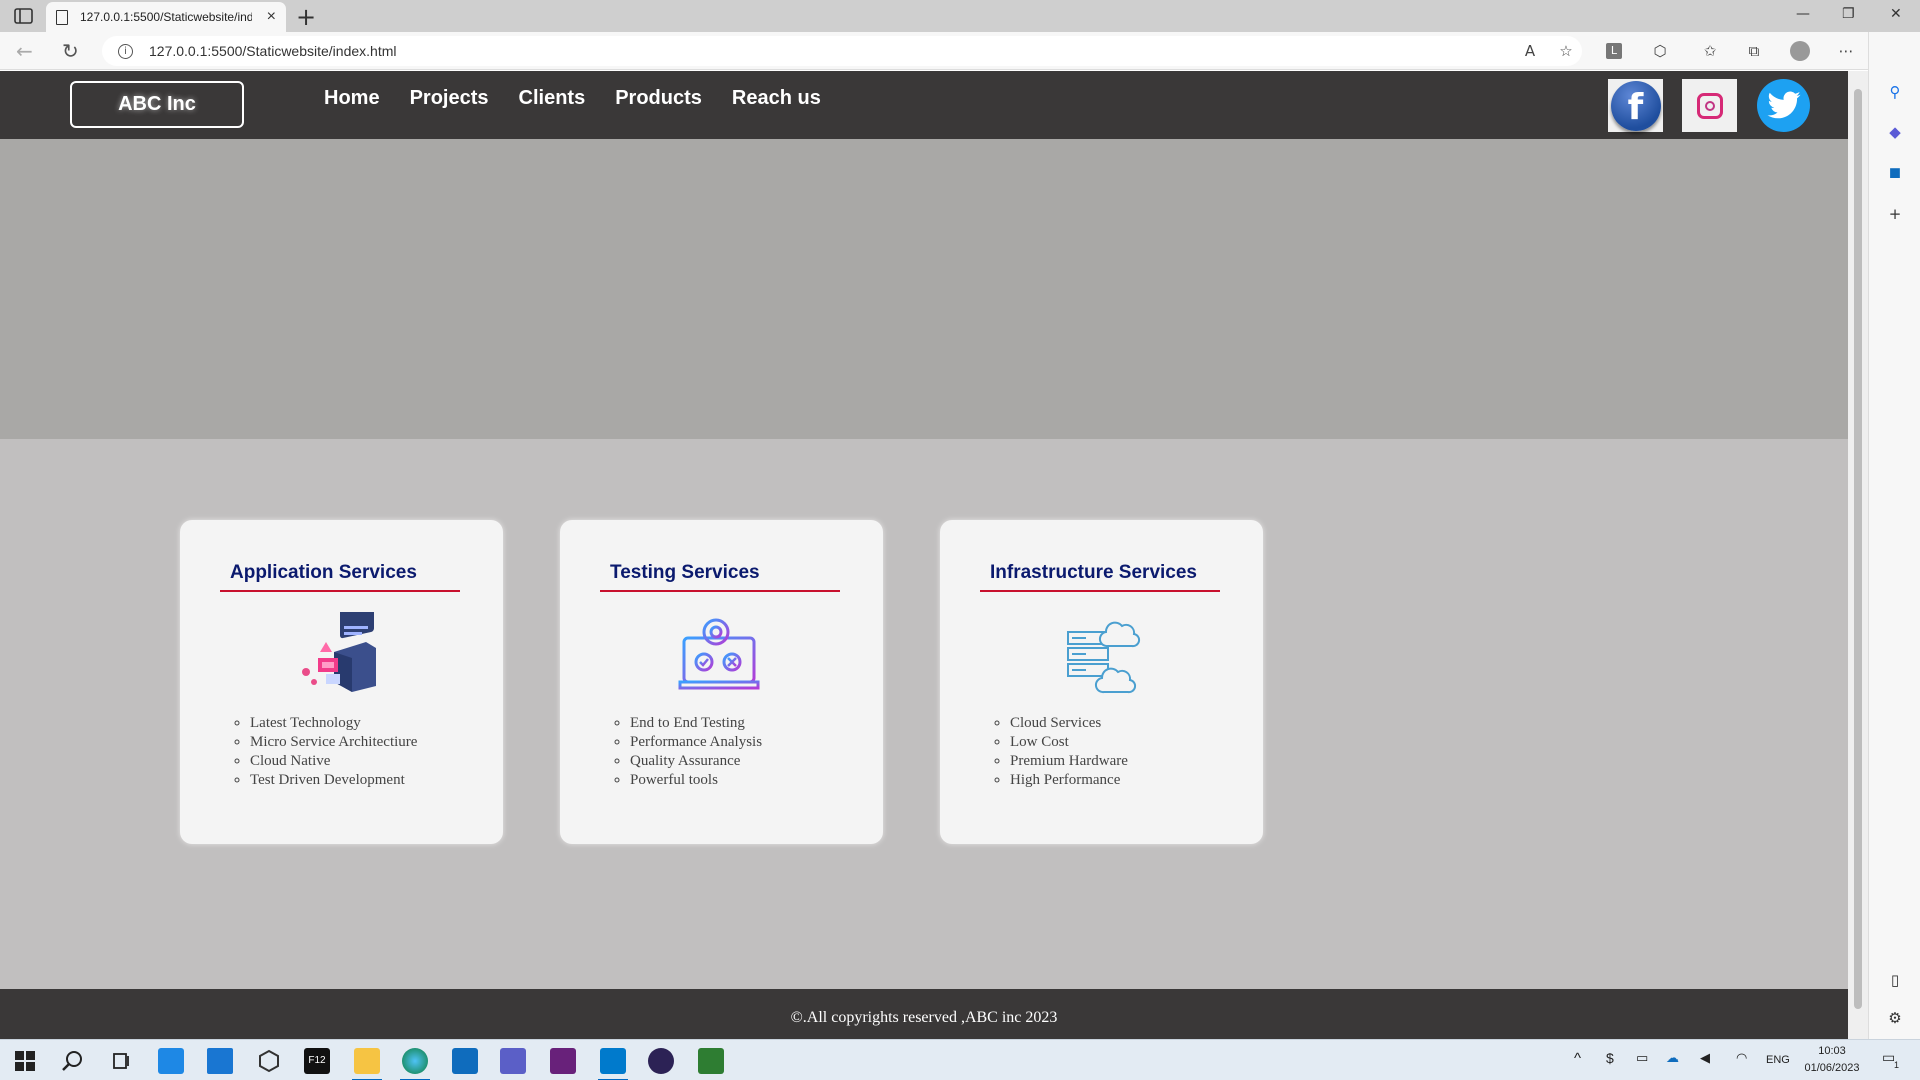 This screenshot has height=1080, width=1920. I want to click on tab-title: 127.0.0.1:5500/Staticwebsite/index.html, so click(166, 17).